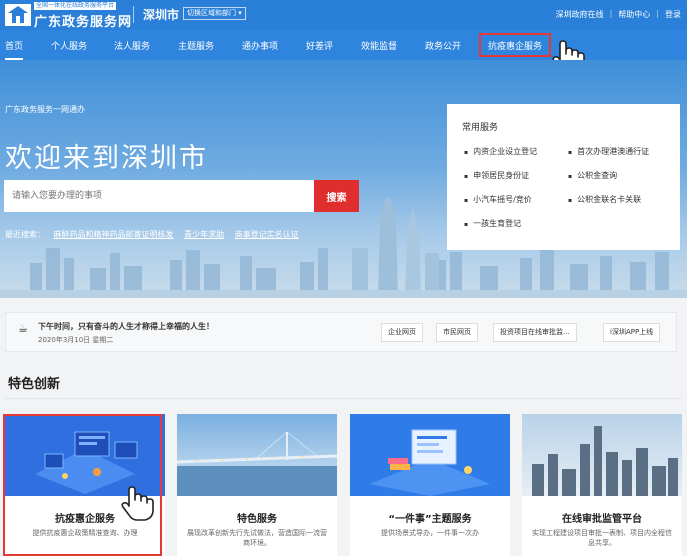 This screenshot has height=556, width=687. I want to click on features-section-title: 特色创新, so click(34, 384).